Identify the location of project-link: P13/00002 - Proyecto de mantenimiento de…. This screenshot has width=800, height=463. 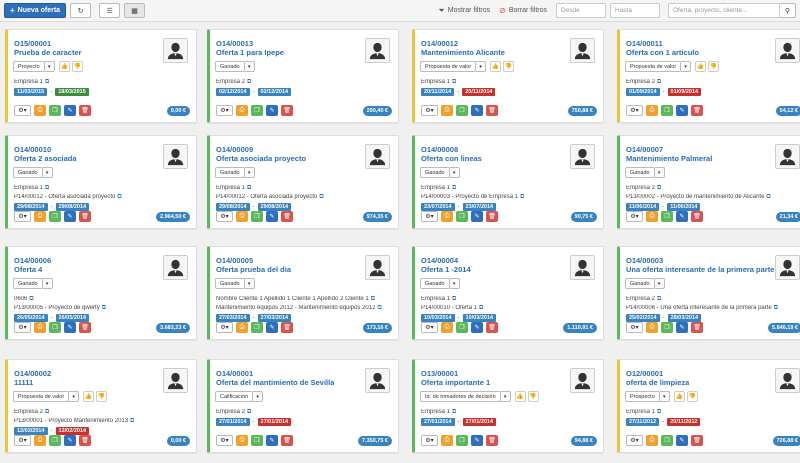
(698, 197).